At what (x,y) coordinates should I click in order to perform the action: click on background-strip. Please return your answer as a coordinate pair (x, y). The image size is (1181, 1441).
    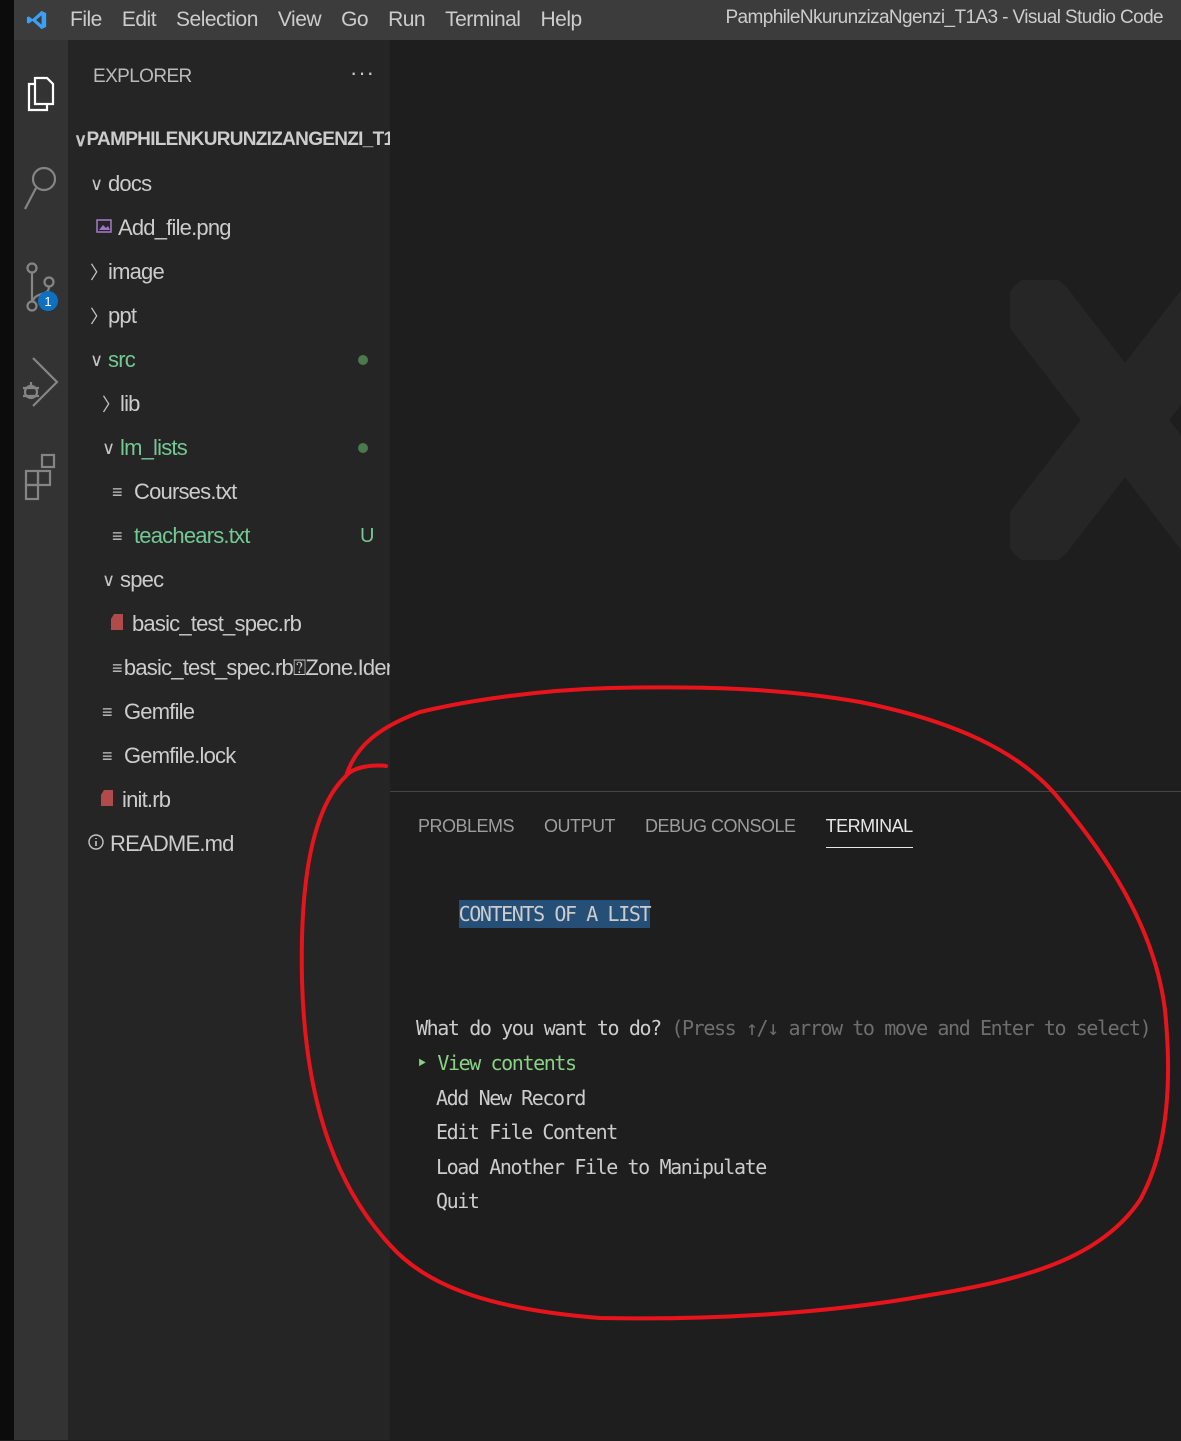
    Looking at the image, I should click on (7, 720).